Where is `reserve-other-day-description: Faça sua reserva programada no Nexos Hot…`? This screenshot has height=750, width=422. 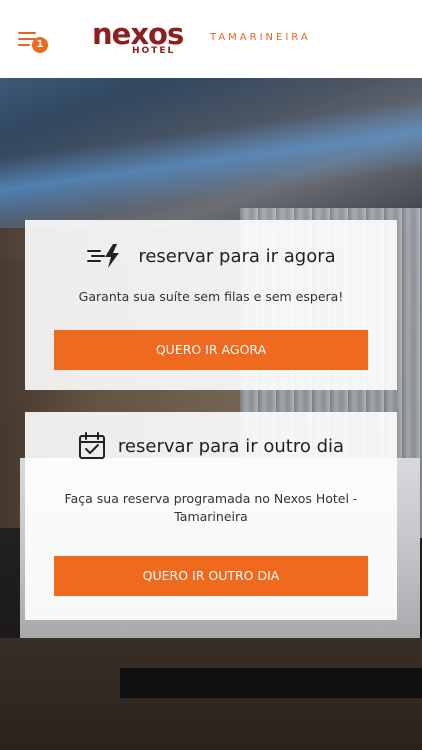 reserve-other-day-description: Faça sua reserva programada no Nexos Hot… is located at coordinates (211, 507).